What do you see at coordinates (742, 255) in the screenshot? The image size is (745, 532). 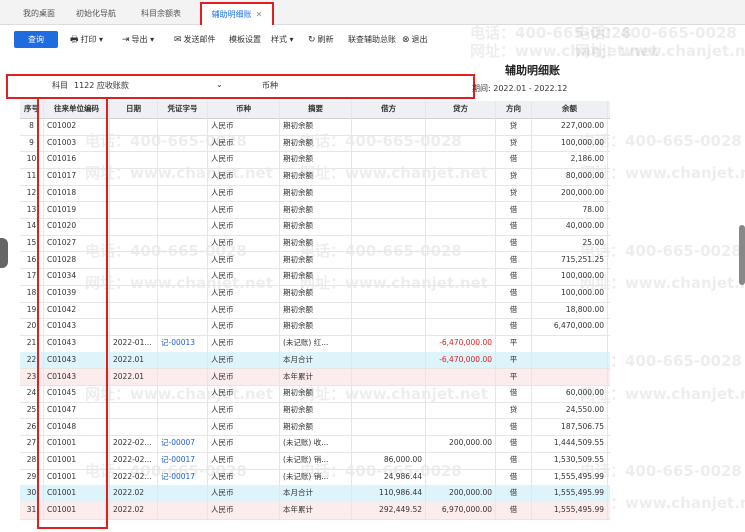 I see `scrollbar` at bounding box center [742, 255].